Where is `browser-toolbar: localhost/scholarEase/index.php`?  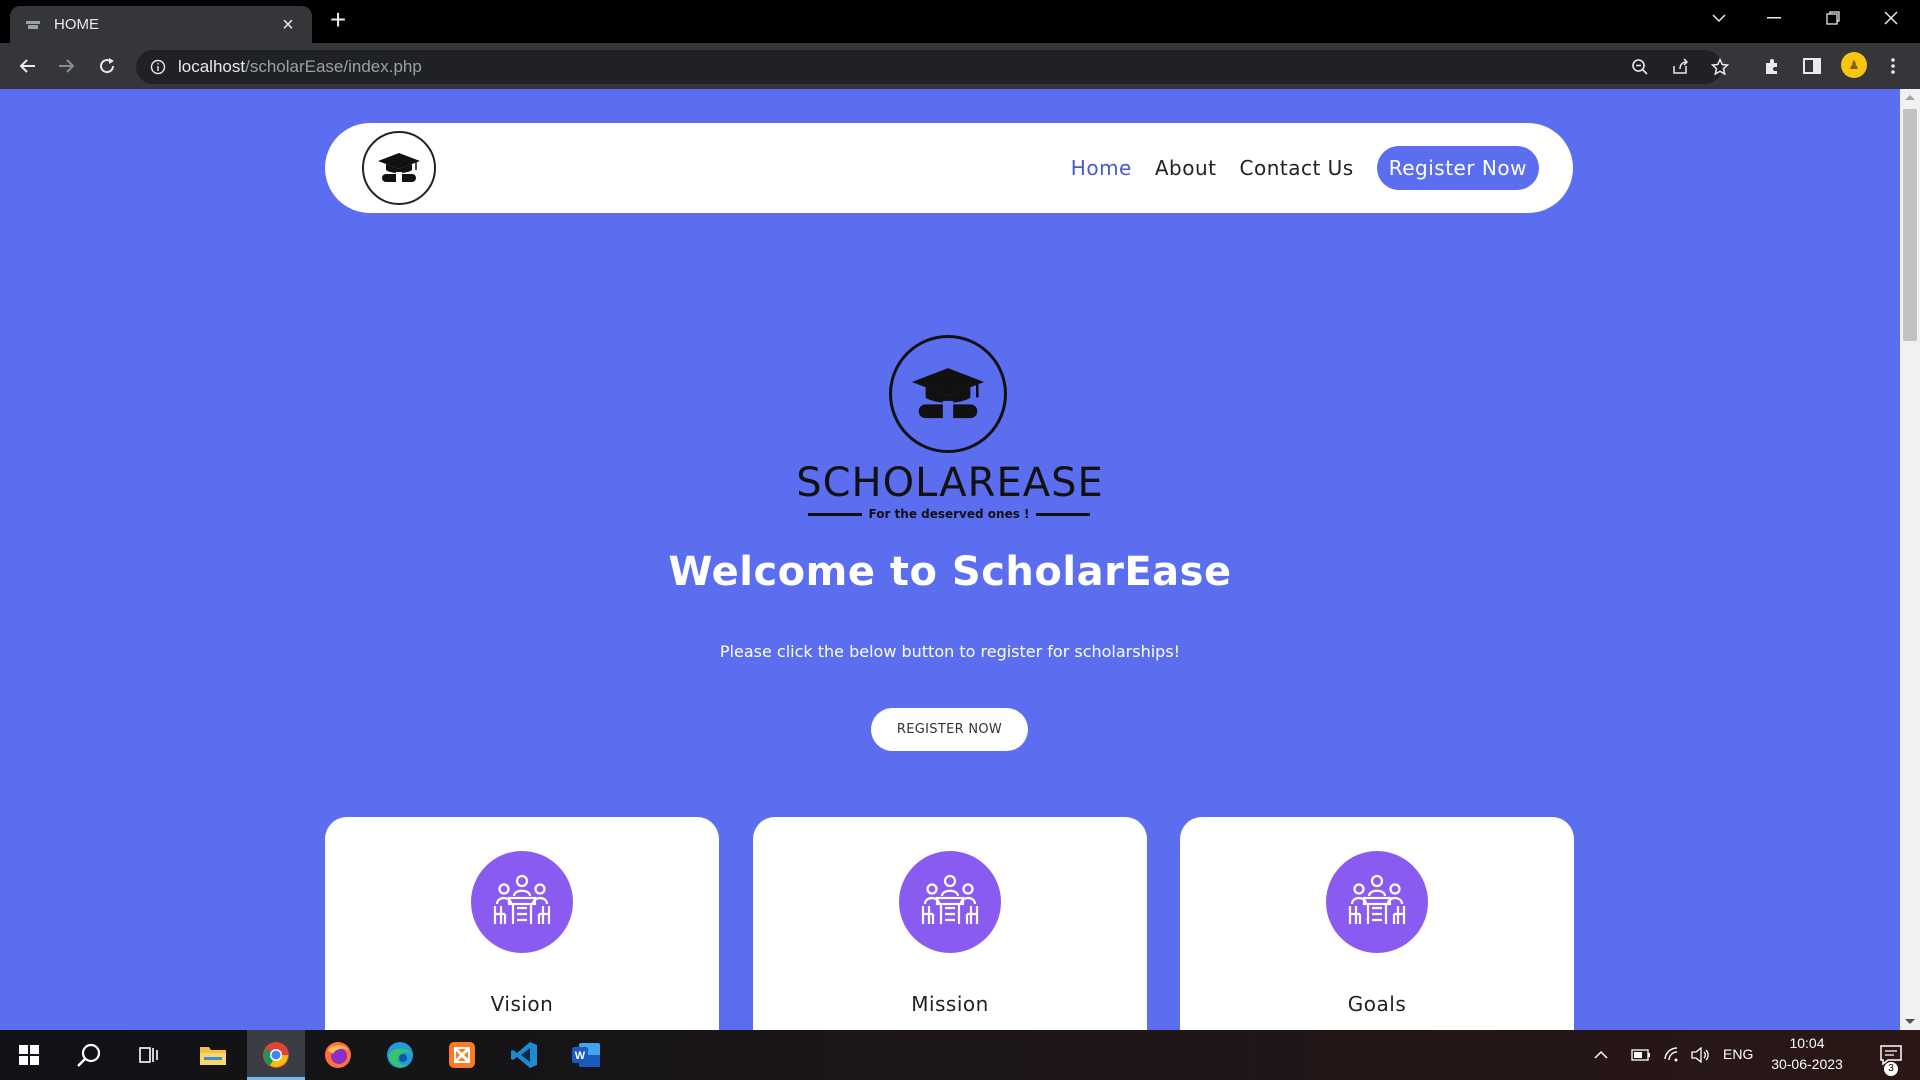
browser-toolbar: localhost/scholarEase/index.php is located at coordinates (960, 66).